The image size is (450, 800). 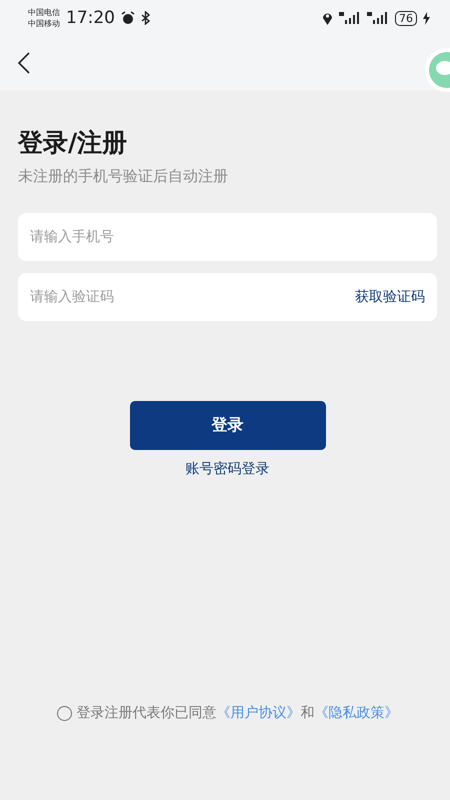 What do you see at coordinates (227, 237) in the screenshot?
I see `phone-field: 请输入手机号` at bounding box center [227, 237].